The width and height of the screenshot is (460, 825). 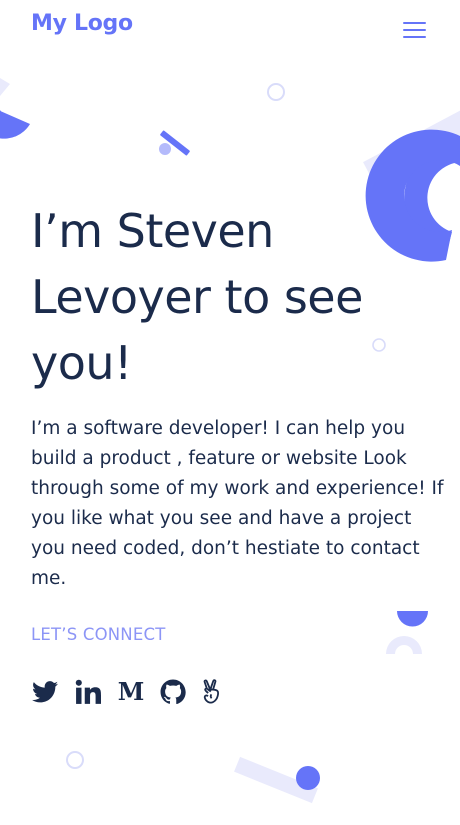 I want to click on hamburger-menu-icon, so click(x=415, y=30).